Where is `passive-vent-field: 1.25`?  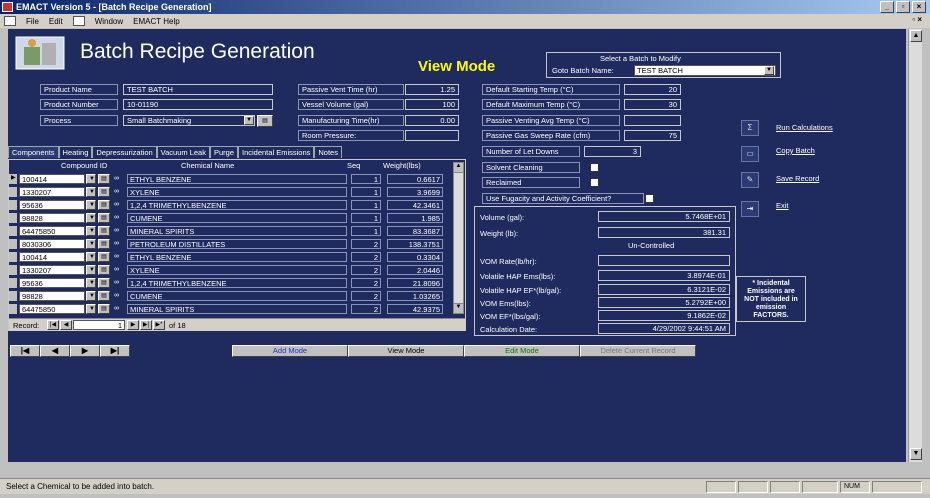
passive-vent-field: 1.25 is located at coordinates (432, 89).